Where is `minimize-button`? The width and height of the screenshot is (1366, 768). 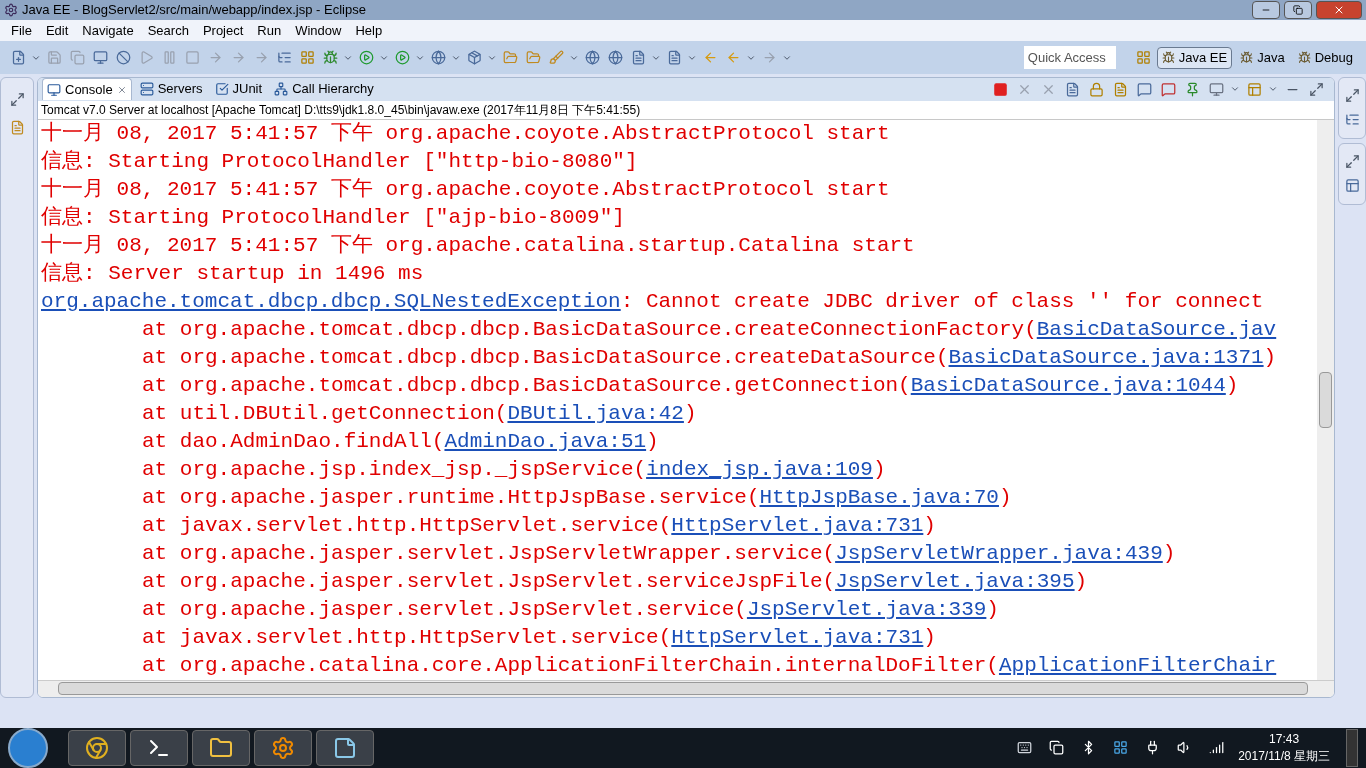
minimize-button is located at coordinates (1266, 9).